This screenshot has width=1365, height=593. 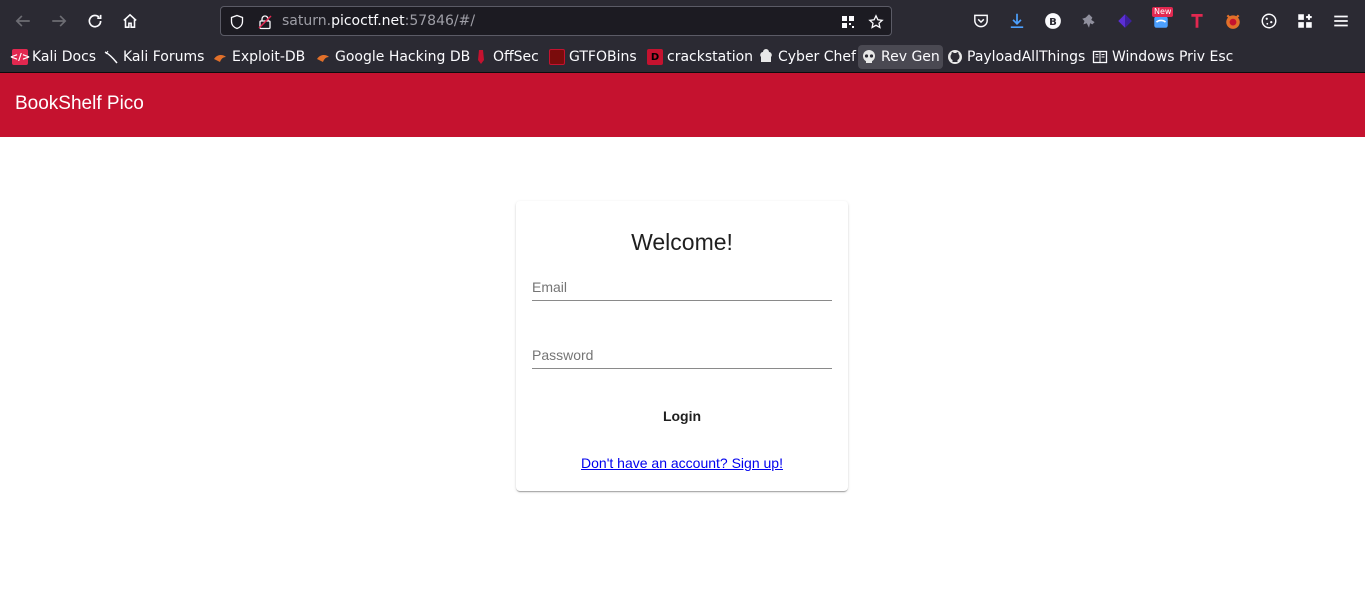 I want to click on bookmark-kali-docs: </> Kali Docs, so click(x=54, y=57).